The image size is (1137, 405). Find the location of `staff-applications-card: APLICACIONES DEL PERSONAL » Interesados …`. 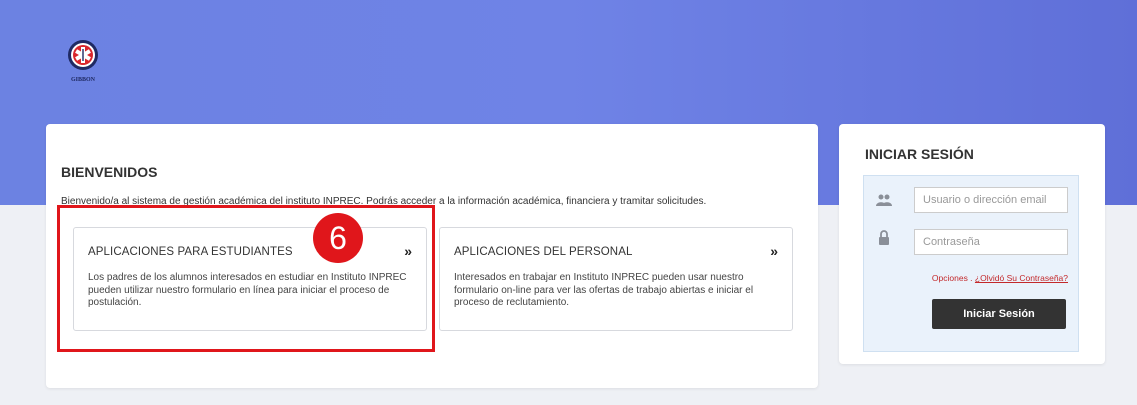

staff-applications-card: APLICACIONES DEL PERSONAL » Interesados … is located at coordinates (616, 279).